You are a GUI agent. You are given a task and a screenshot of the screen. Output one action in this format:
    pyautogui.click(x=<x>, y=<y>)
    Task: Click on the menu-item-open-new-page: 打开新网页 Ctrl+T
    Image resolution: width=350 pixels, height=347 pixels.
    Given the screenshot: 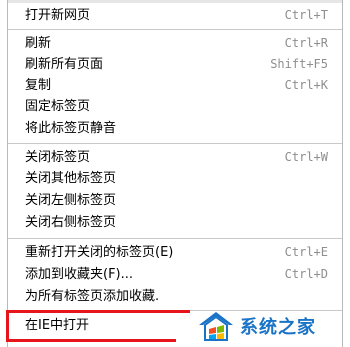 What is the action you would take?
    pyautogui.click(x=175, y=15)
    